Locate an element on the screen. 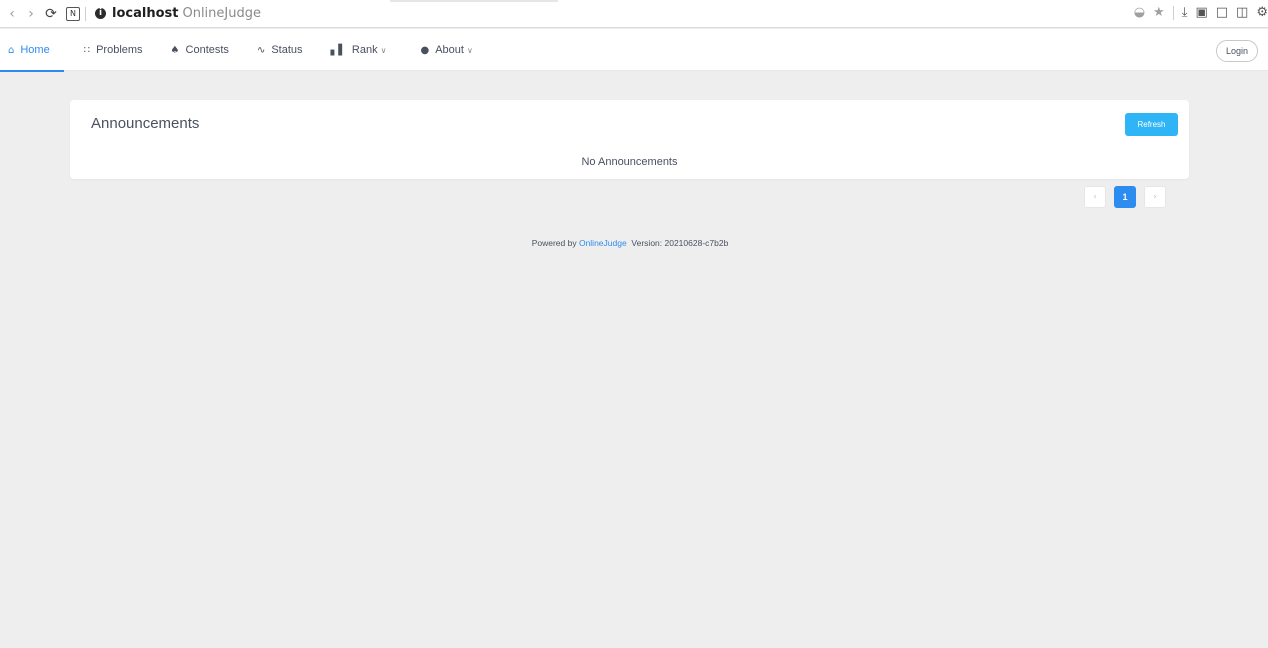 The width and height of the screenshot is (1268, 648). nav-item-home: ⌂ Home is located at coordinates (32, 50).